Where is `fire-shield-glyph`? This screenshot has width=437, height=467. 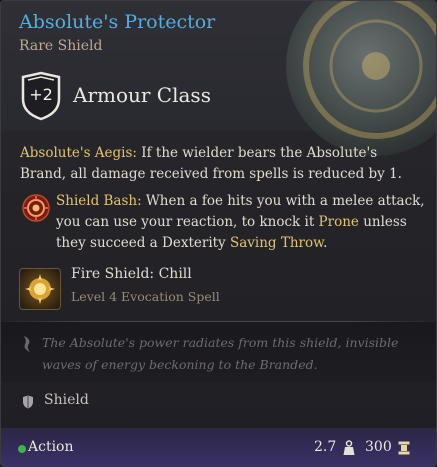
fire-shield-glyph is located at coordinates (40, 289).